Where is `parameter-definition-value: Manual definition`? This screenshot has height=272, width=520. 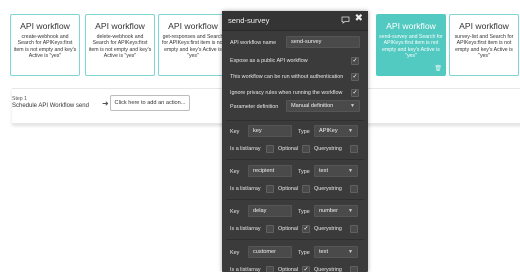 parameter-definition-value: Manual definition is located at coordinates (312, 106).